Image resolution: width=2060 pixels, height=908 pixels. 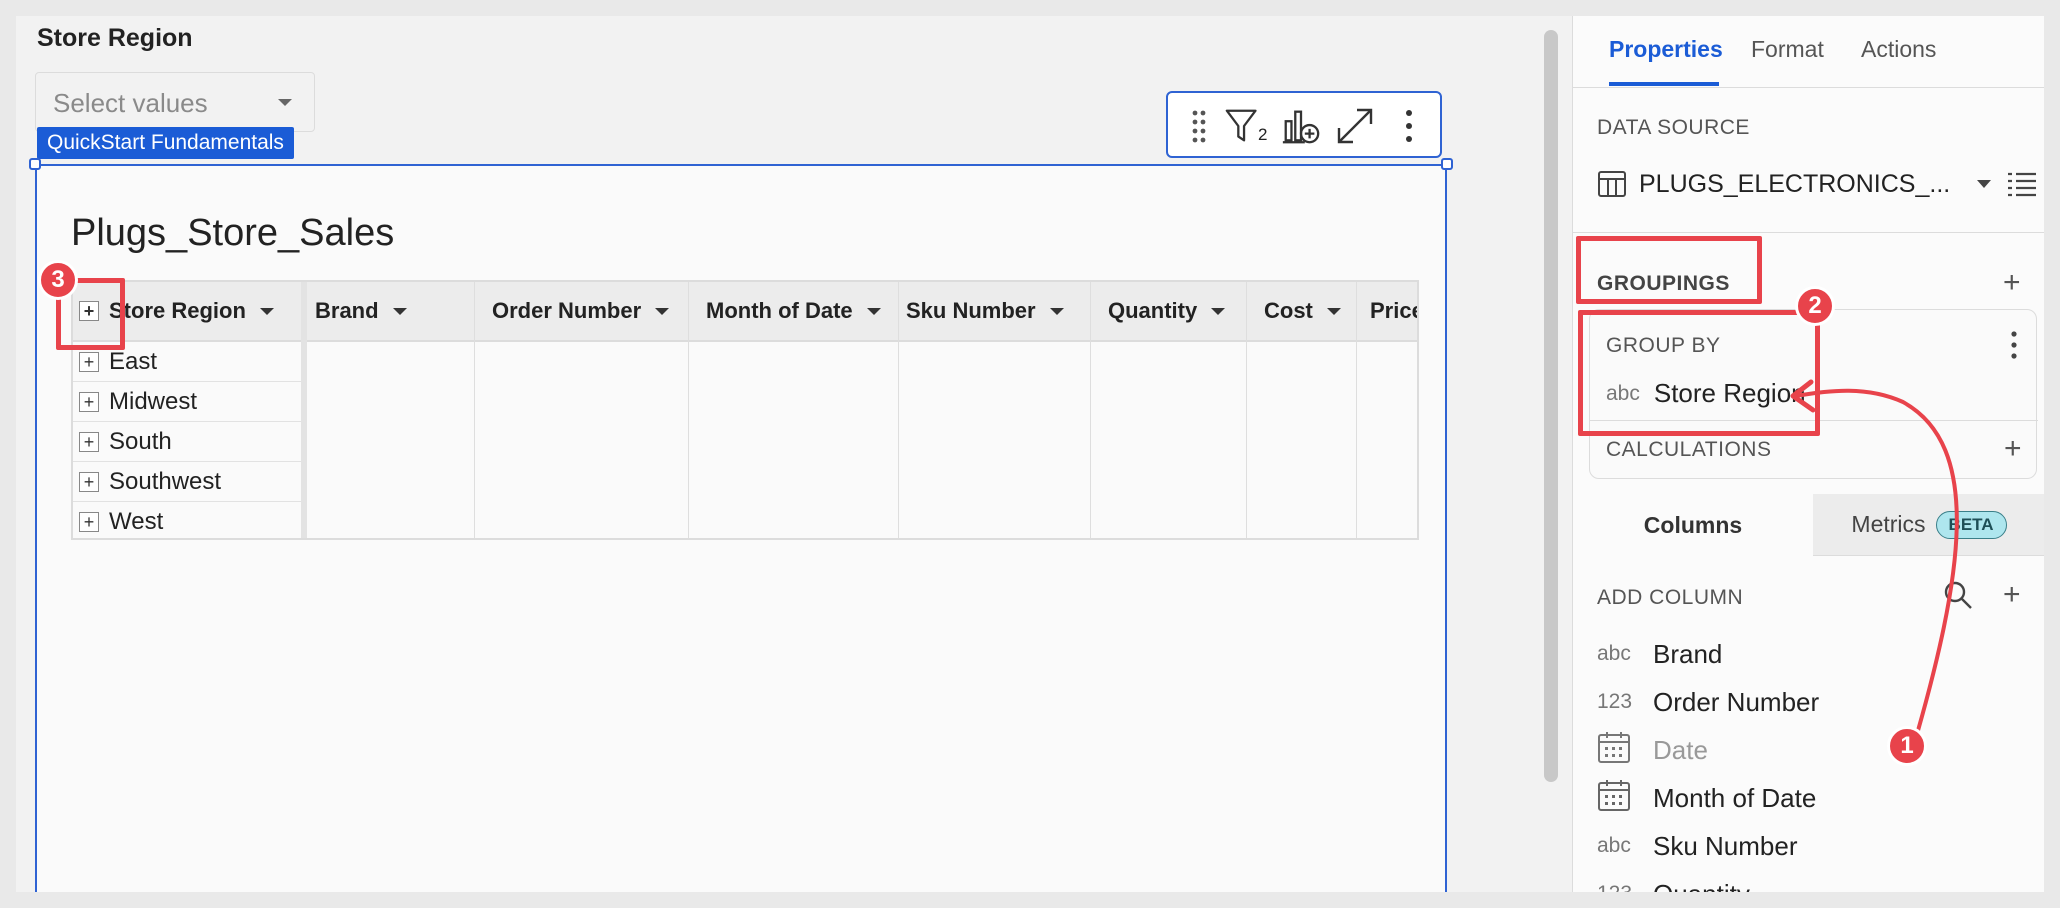 I want to click on expand-icon, so click(x=1355, y=126).